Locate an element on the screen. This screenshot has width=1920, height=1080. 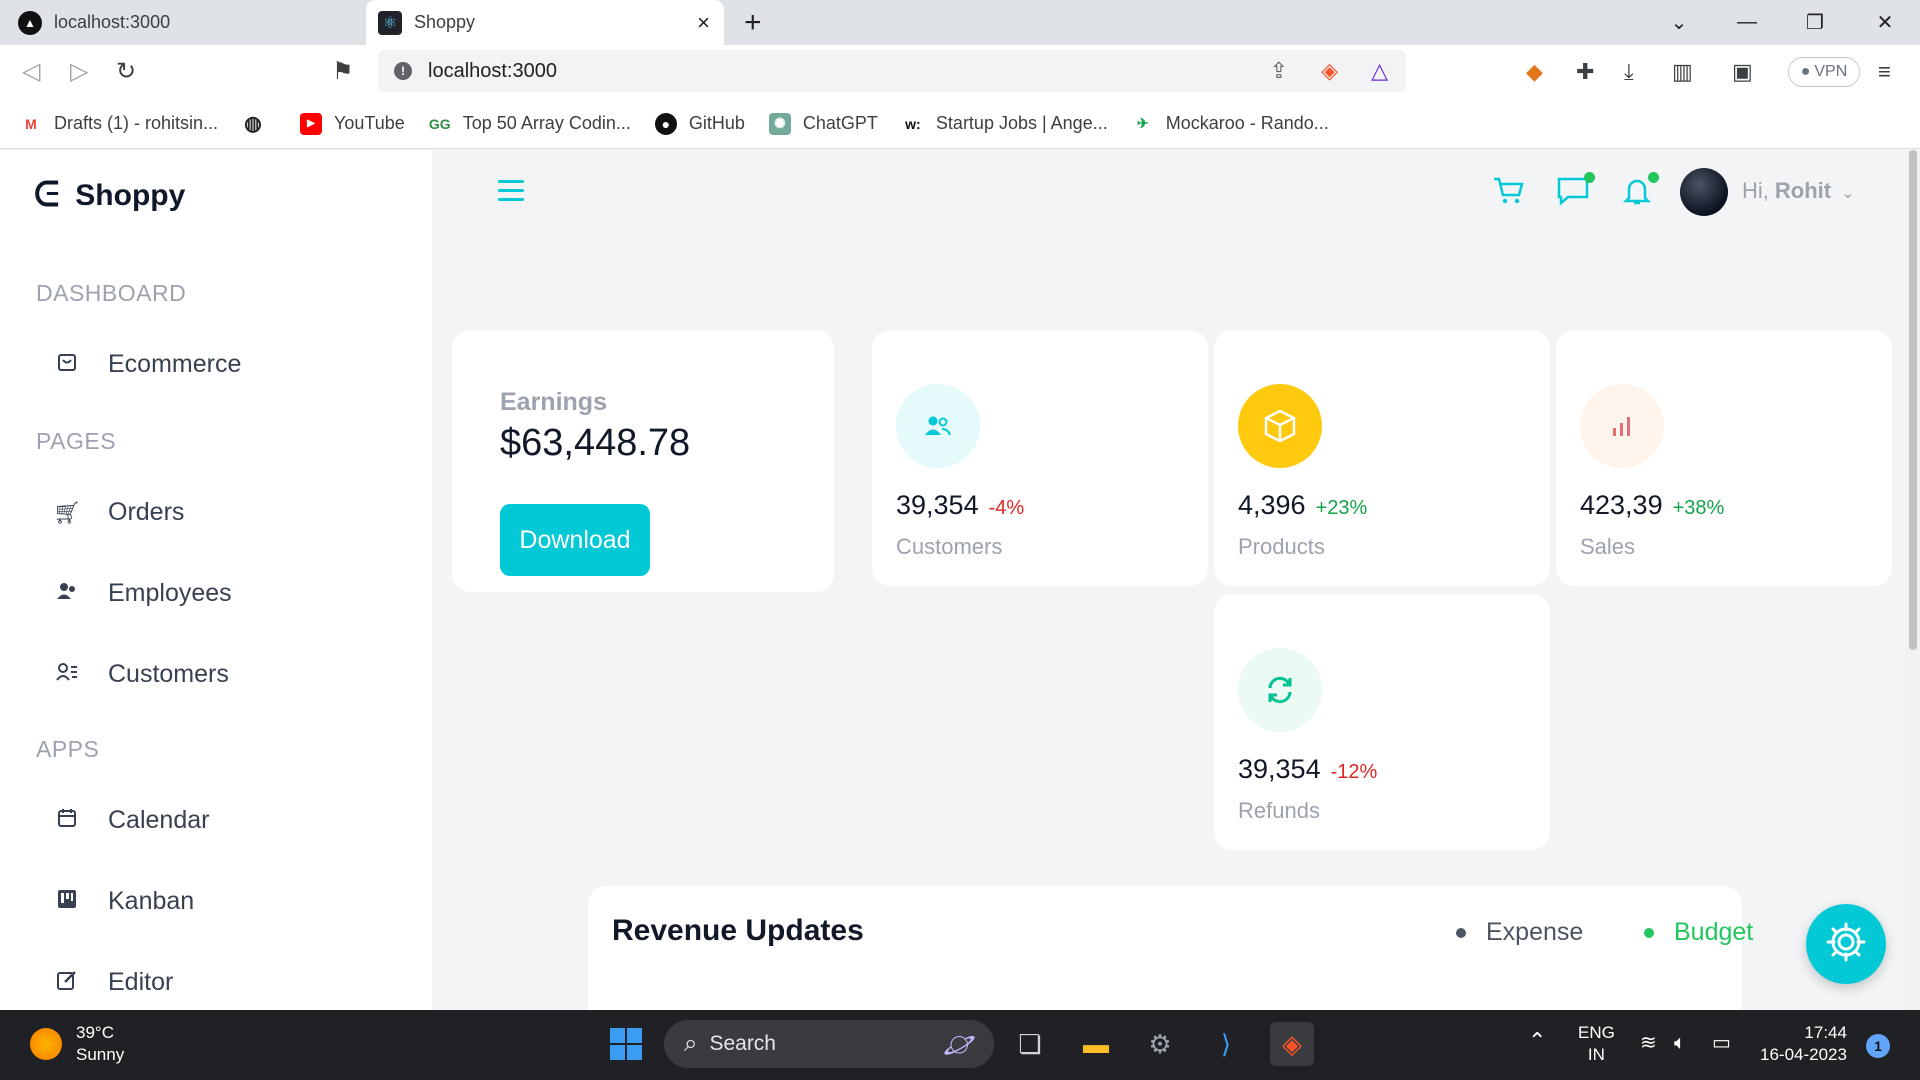
close-tab-icon: × is located at coordinates (703, 23).